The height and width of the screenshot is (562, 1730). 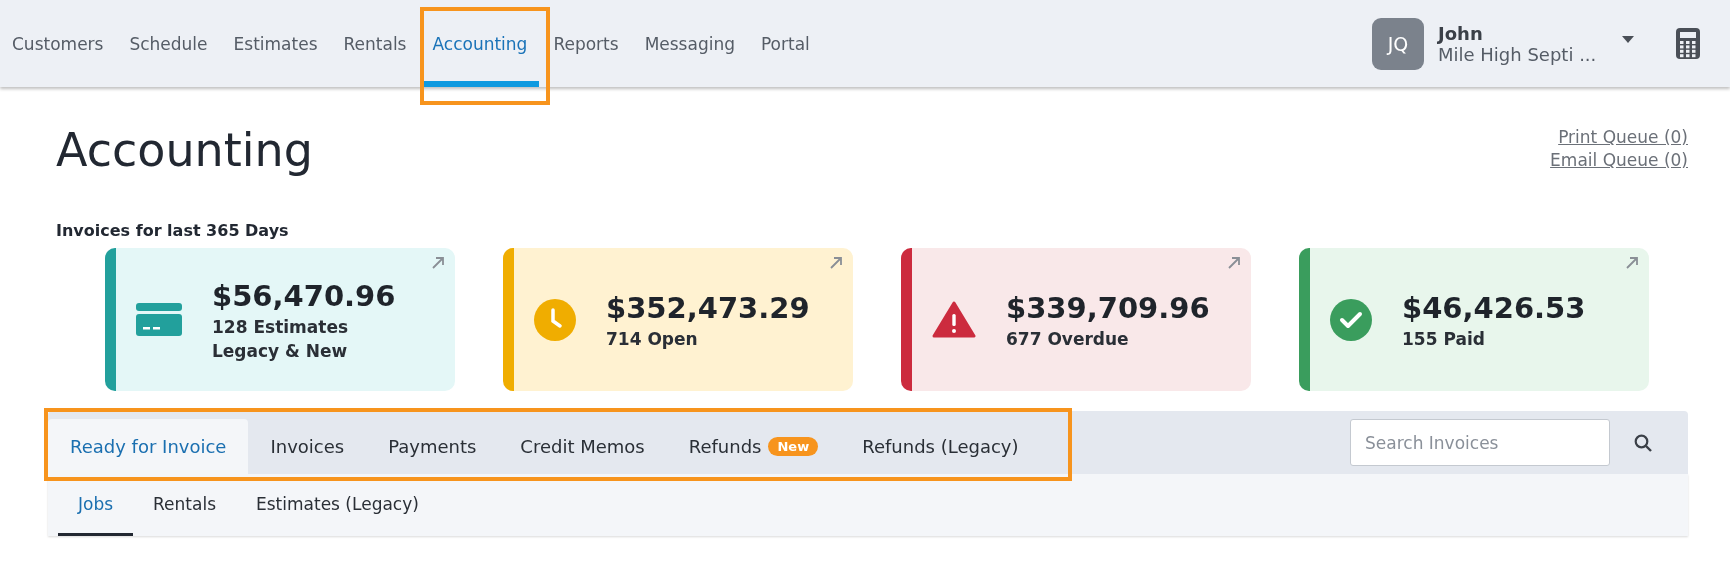 I want to click on search-field: Search Invoices, so click(x=1480, y=442).